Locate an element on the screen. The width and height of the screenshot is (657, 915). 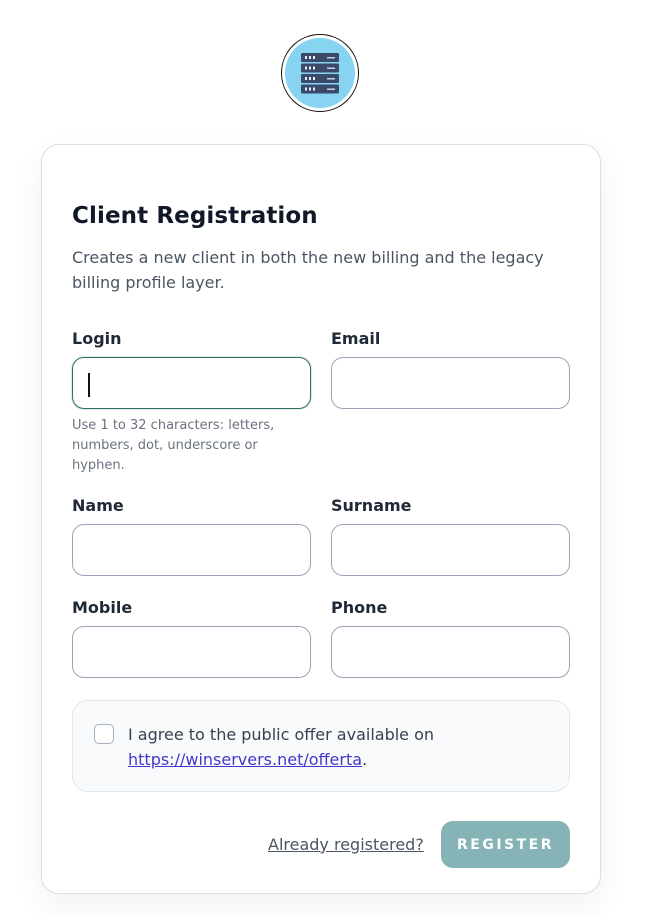
name-label: Name is located at coordinates (98, 505).